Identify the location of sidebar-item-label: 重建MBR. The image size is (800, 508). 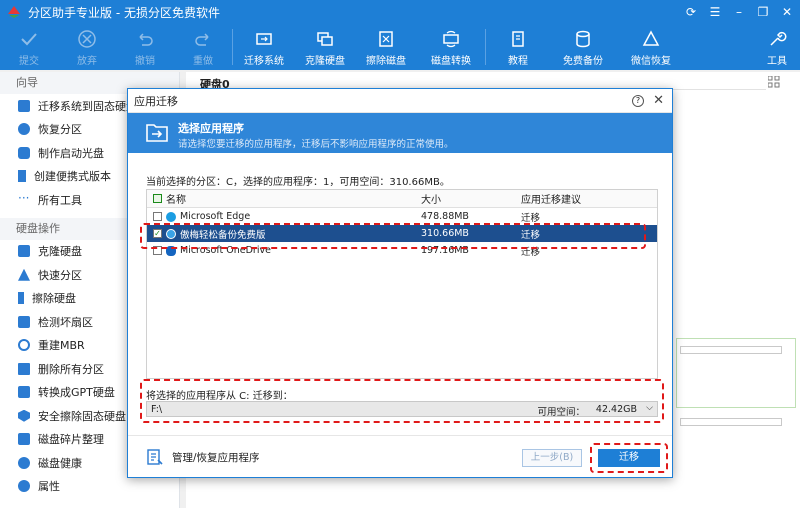
(61, 346).